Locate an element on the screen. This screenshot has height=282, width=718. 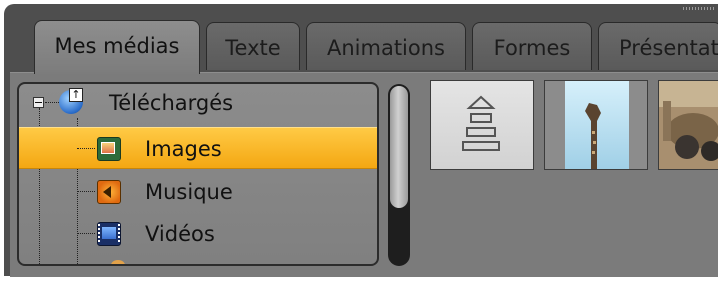
tree-item-telecharges: ↑ Téléchargés is located at coordinates (198, 104).